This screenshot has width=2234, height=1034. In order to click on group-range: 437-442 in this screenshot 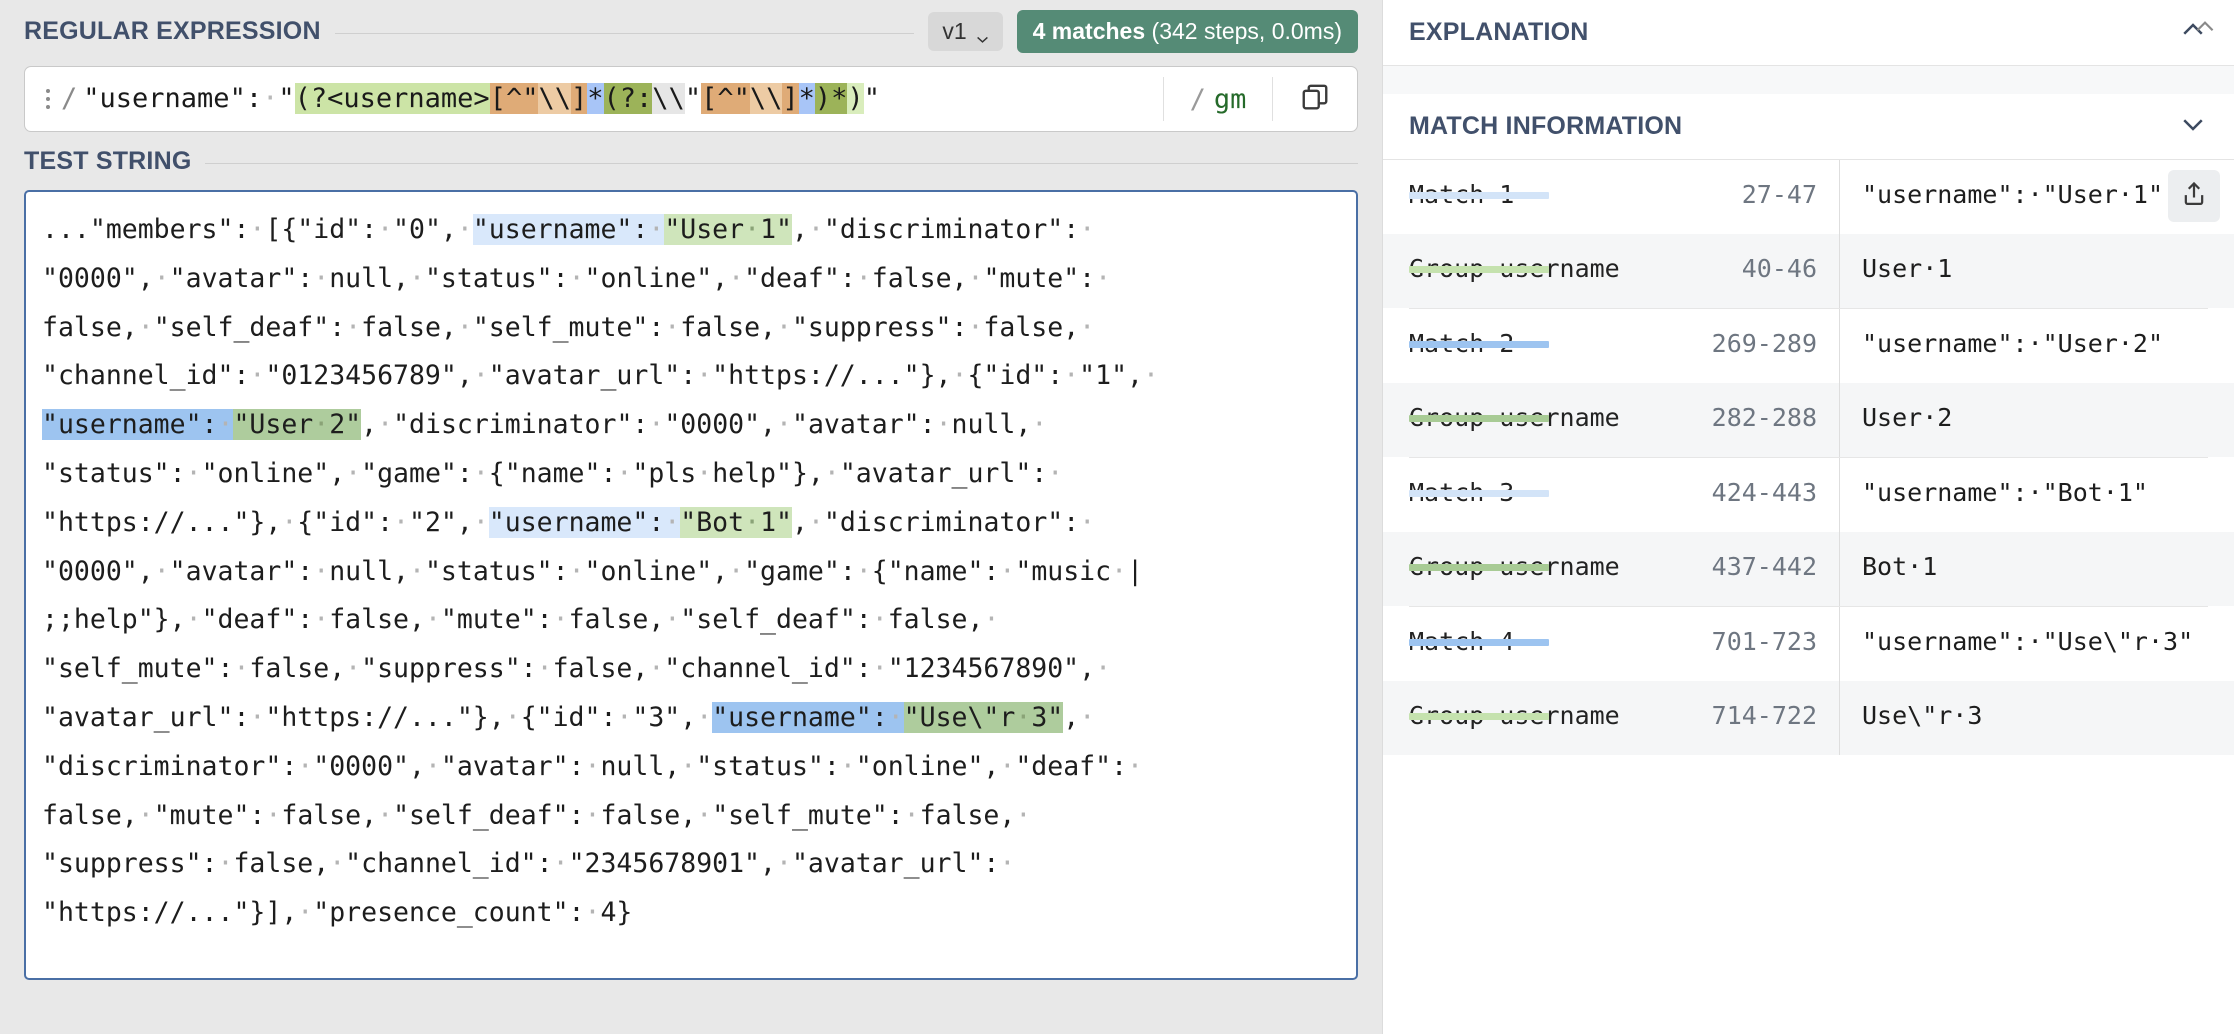, I will do `click(1764, 566)`.